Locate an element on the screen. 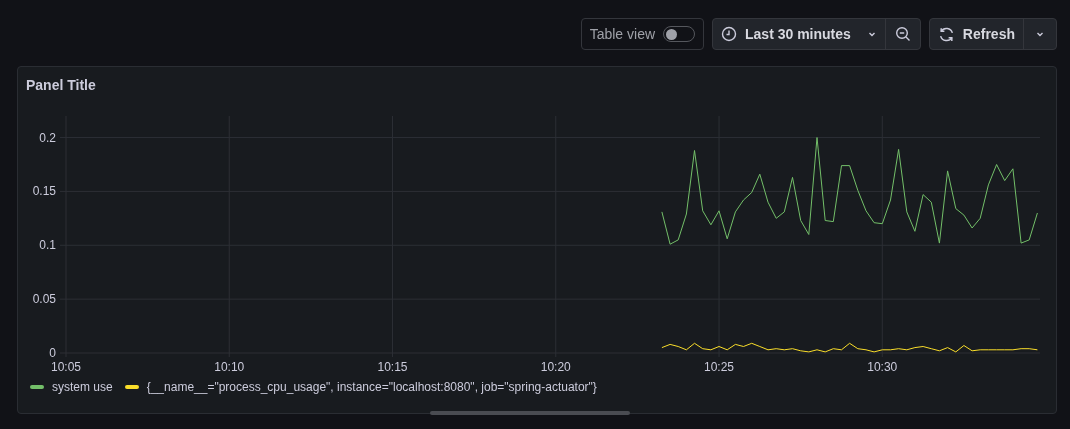  x-axis-label: 10:15 is located at coordinates (392, 366).